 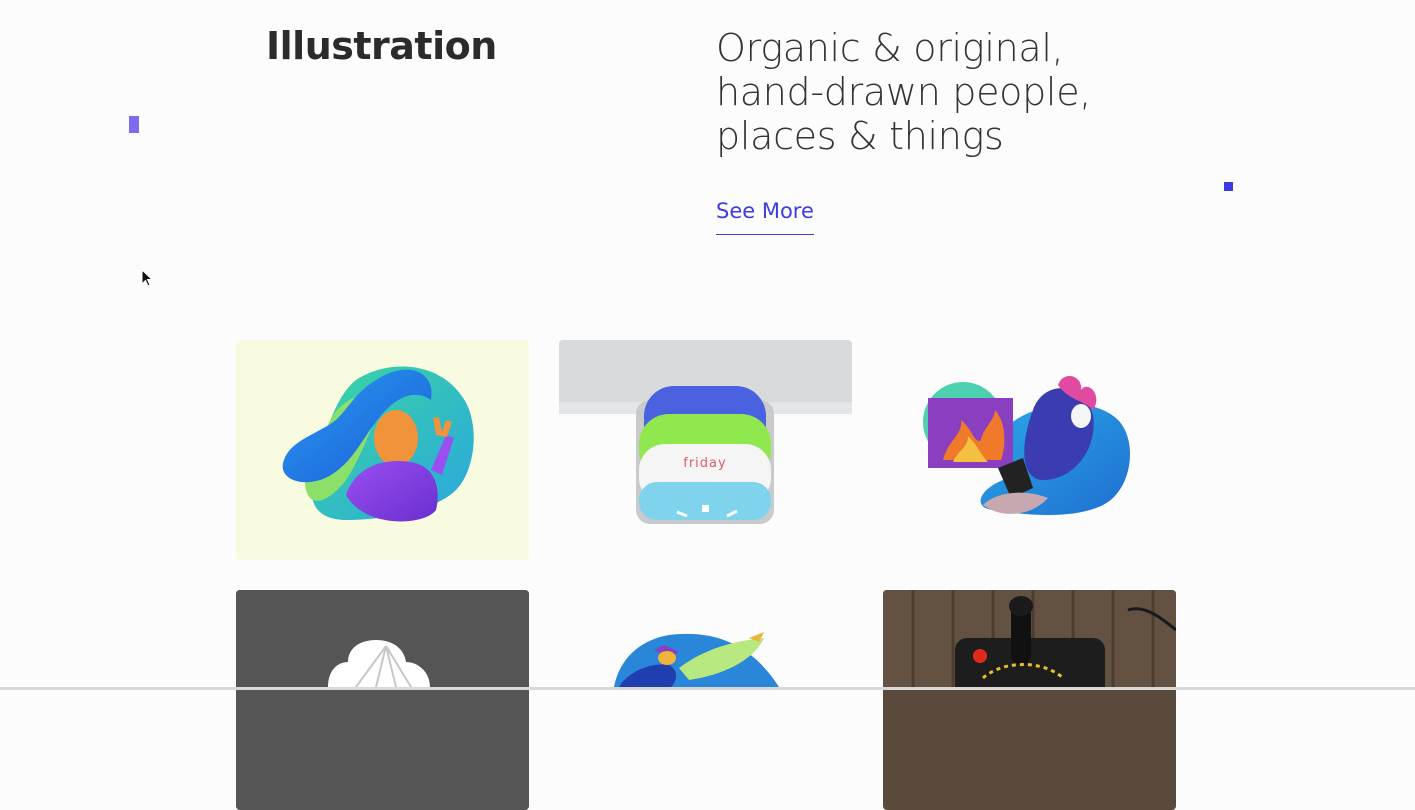 I want to click on bird-illustration, so click(x=696, y=659).